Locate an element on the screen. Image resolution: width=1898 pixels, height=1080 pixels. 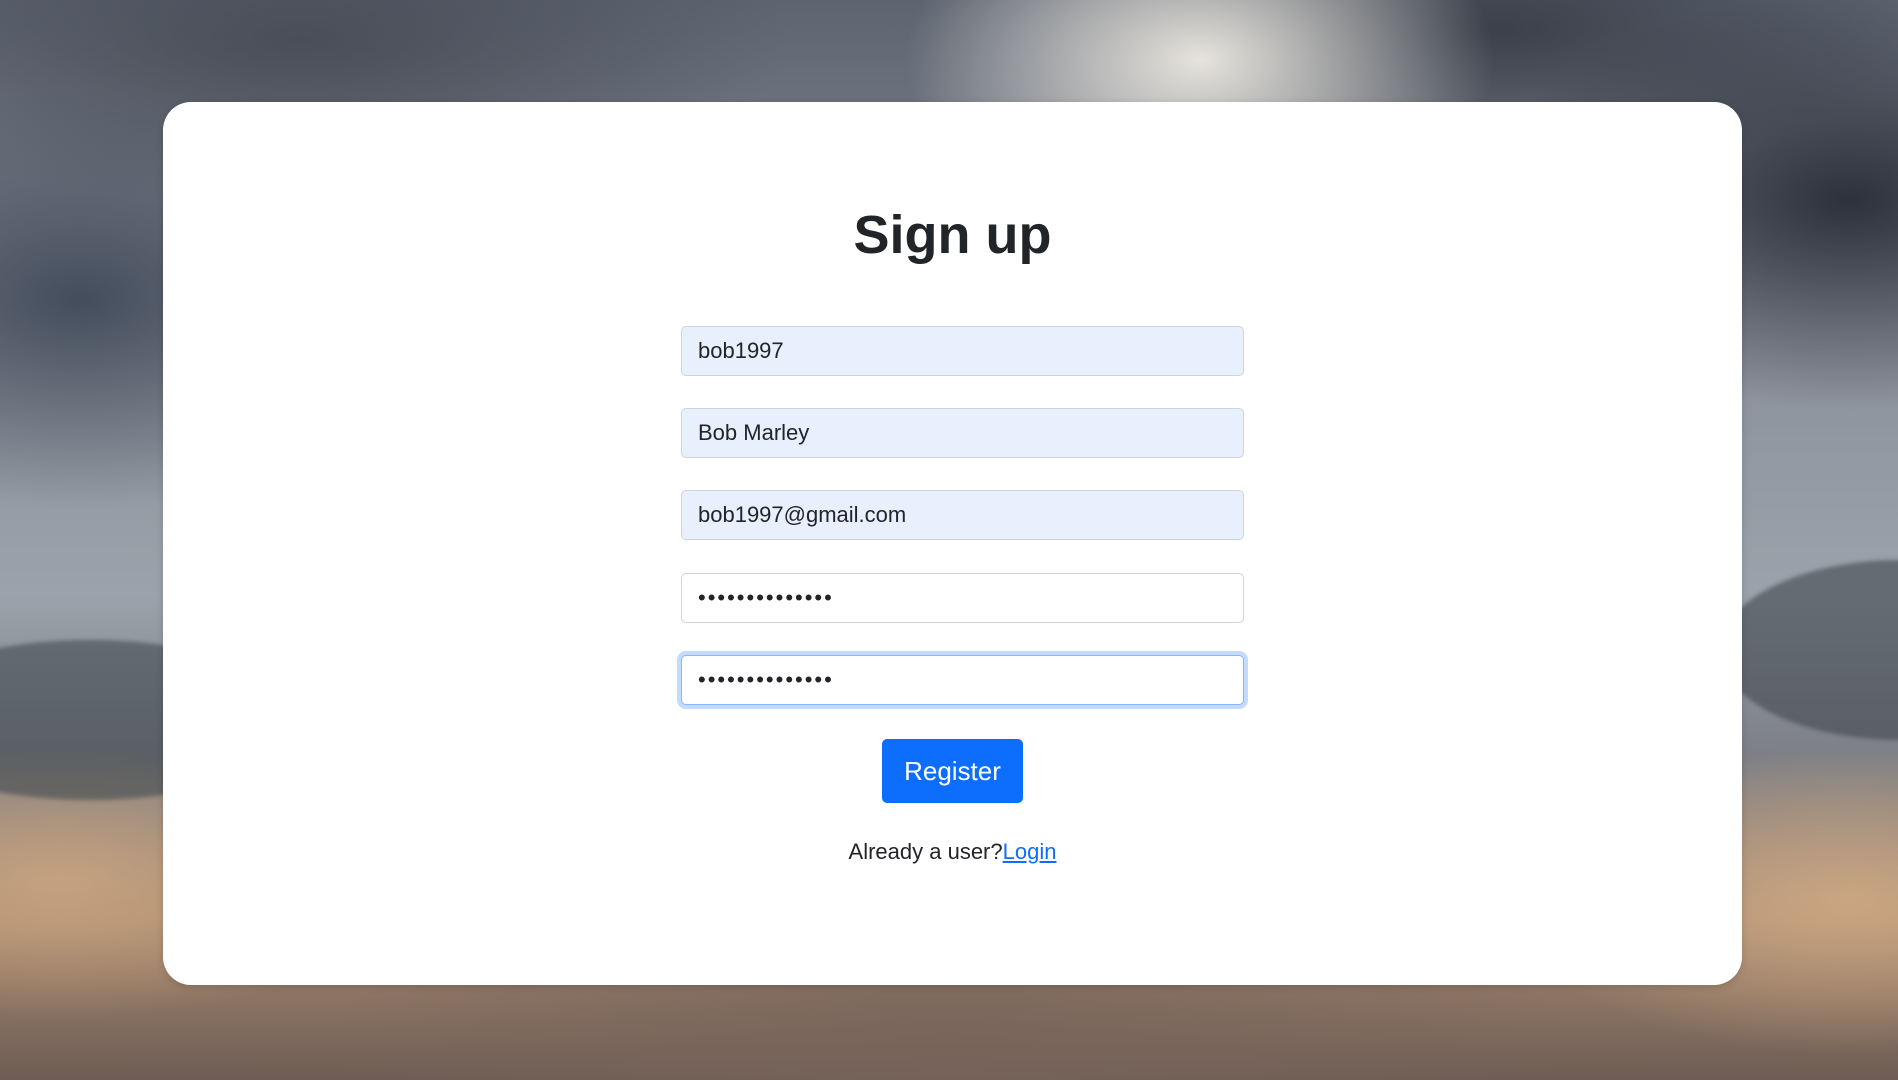
login-prompt: Already a user?Login is located at coordinates (952, 852).